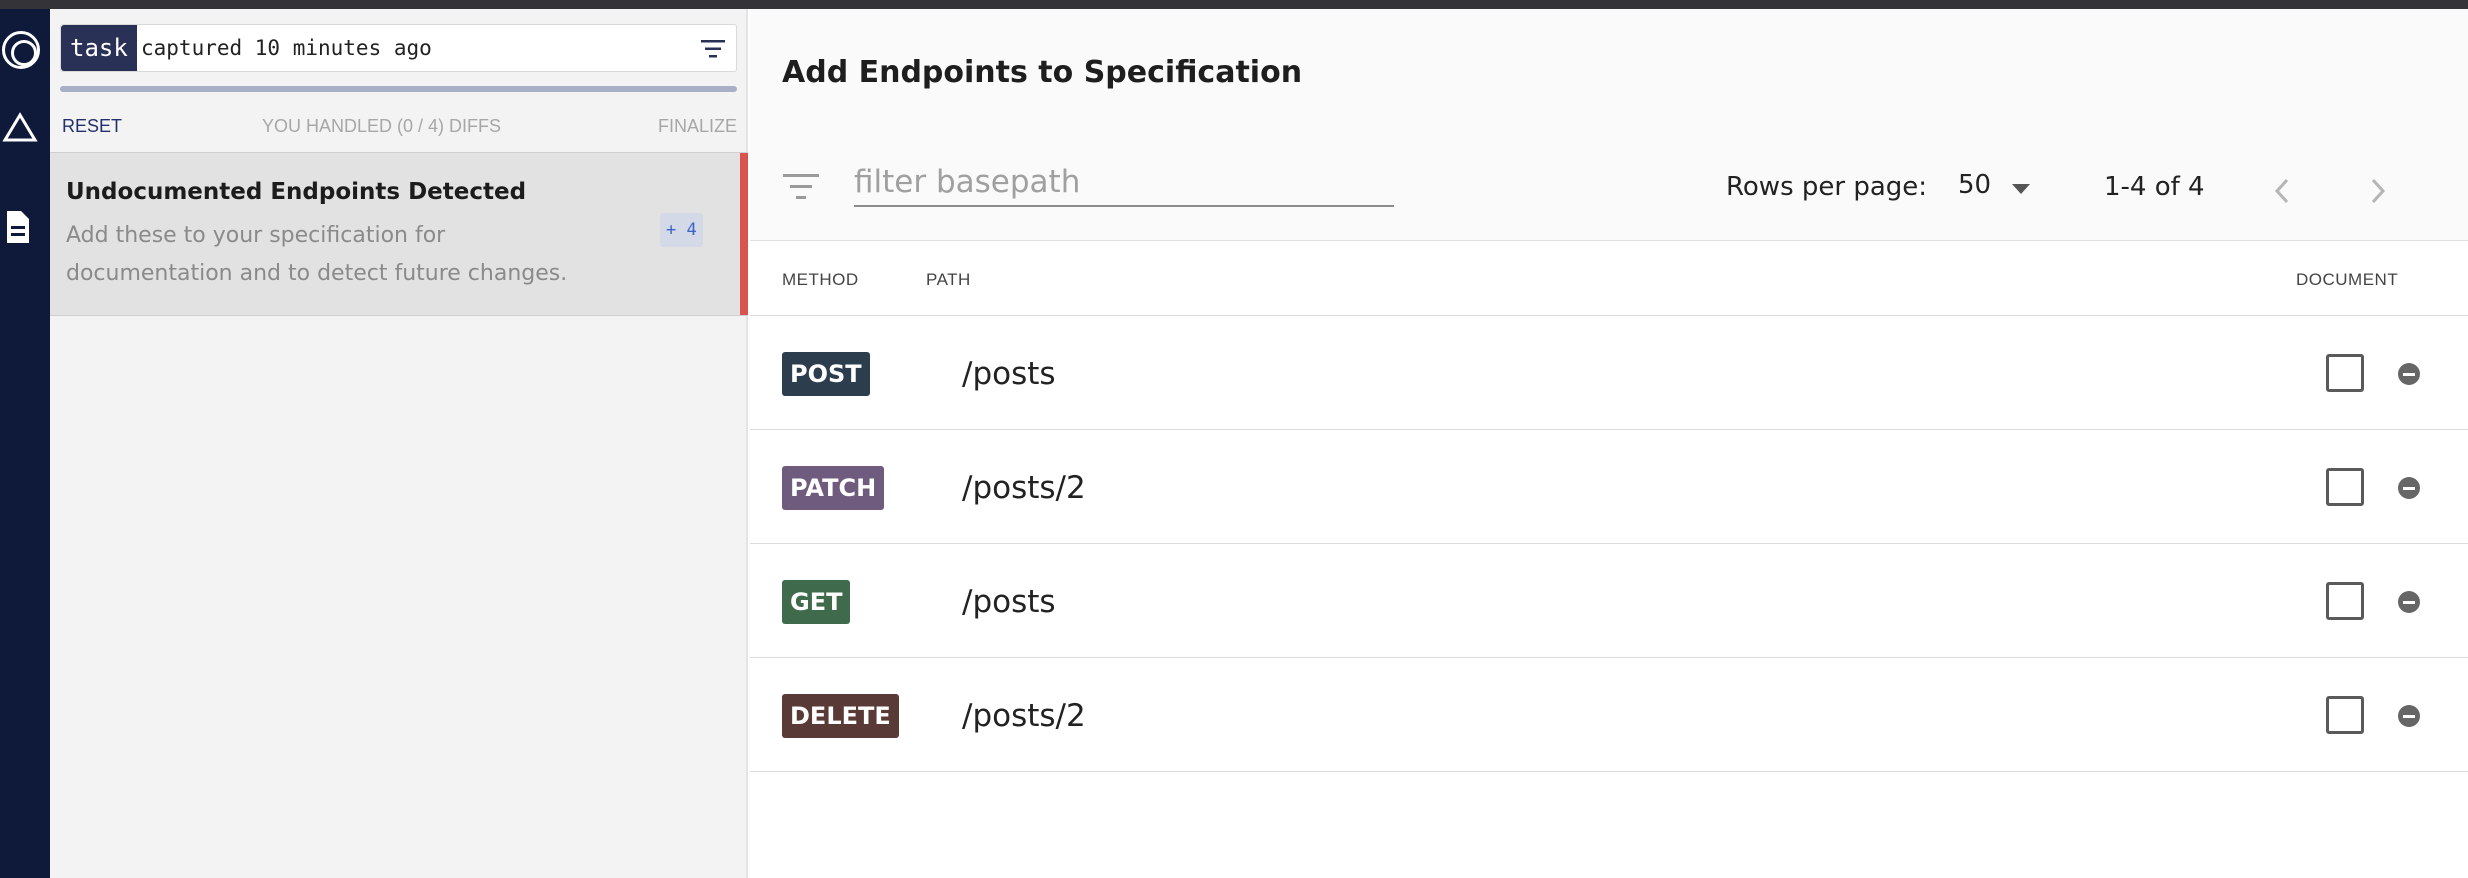  I want to click on capture-search: task captured 10 minutes ago, so click(398, 48).